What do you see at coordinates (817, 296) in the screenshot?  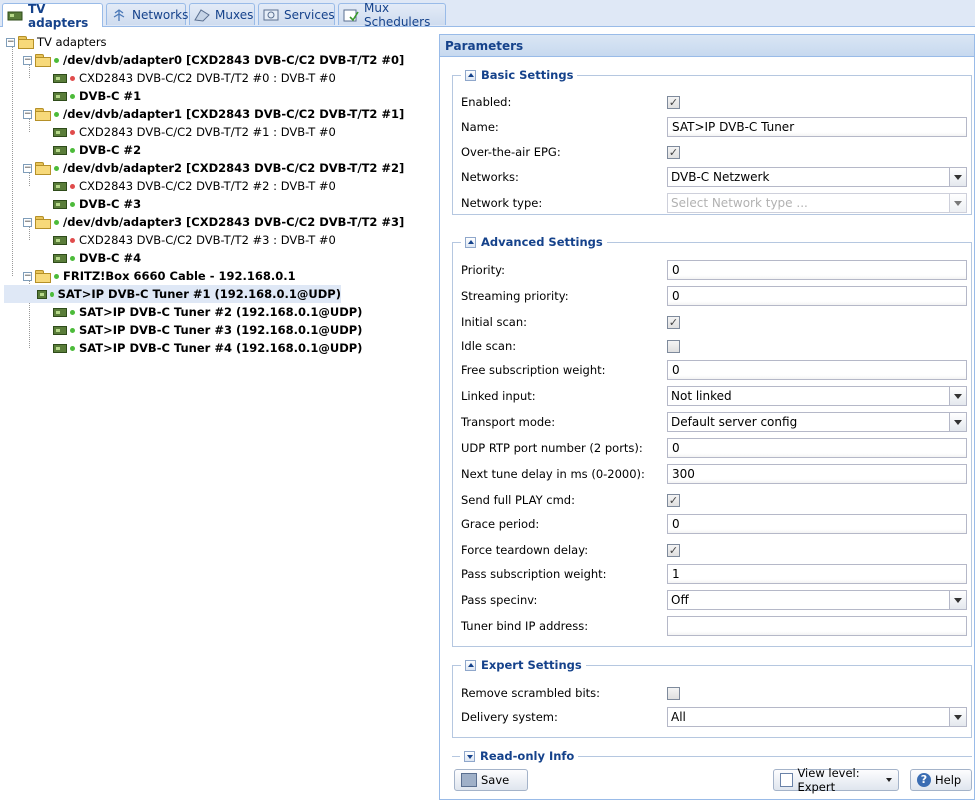 I see `streaming-priority-input: 0` at bounding box center [817, 296].